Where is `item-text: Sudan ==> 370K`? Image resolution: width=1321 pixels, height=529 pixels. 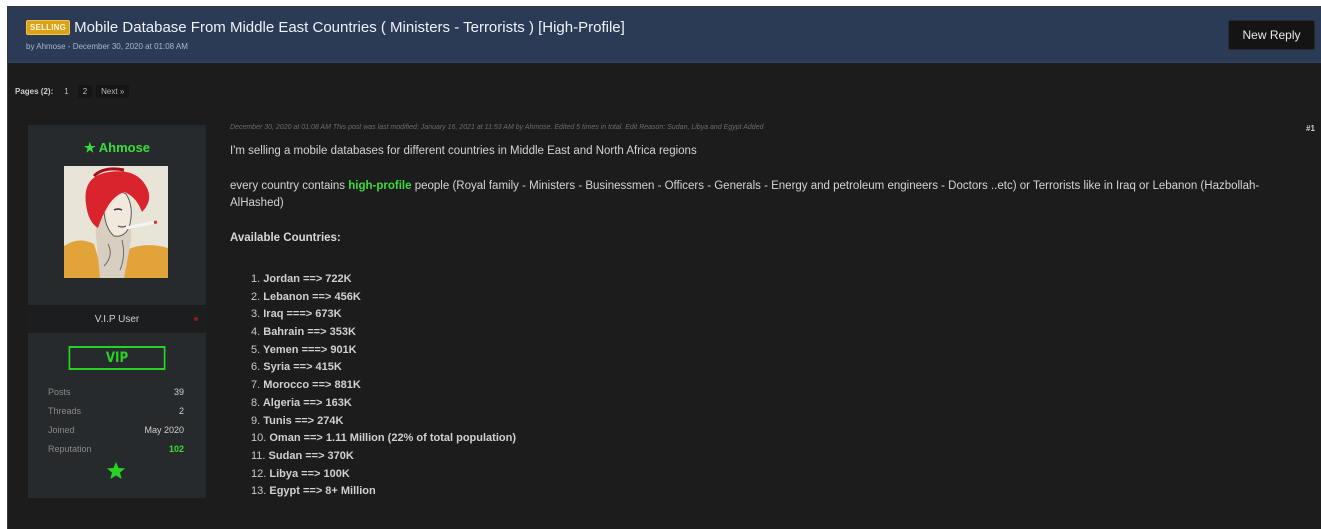 item-text: Sudan ==> 370K is located at coordinates (311, 455).